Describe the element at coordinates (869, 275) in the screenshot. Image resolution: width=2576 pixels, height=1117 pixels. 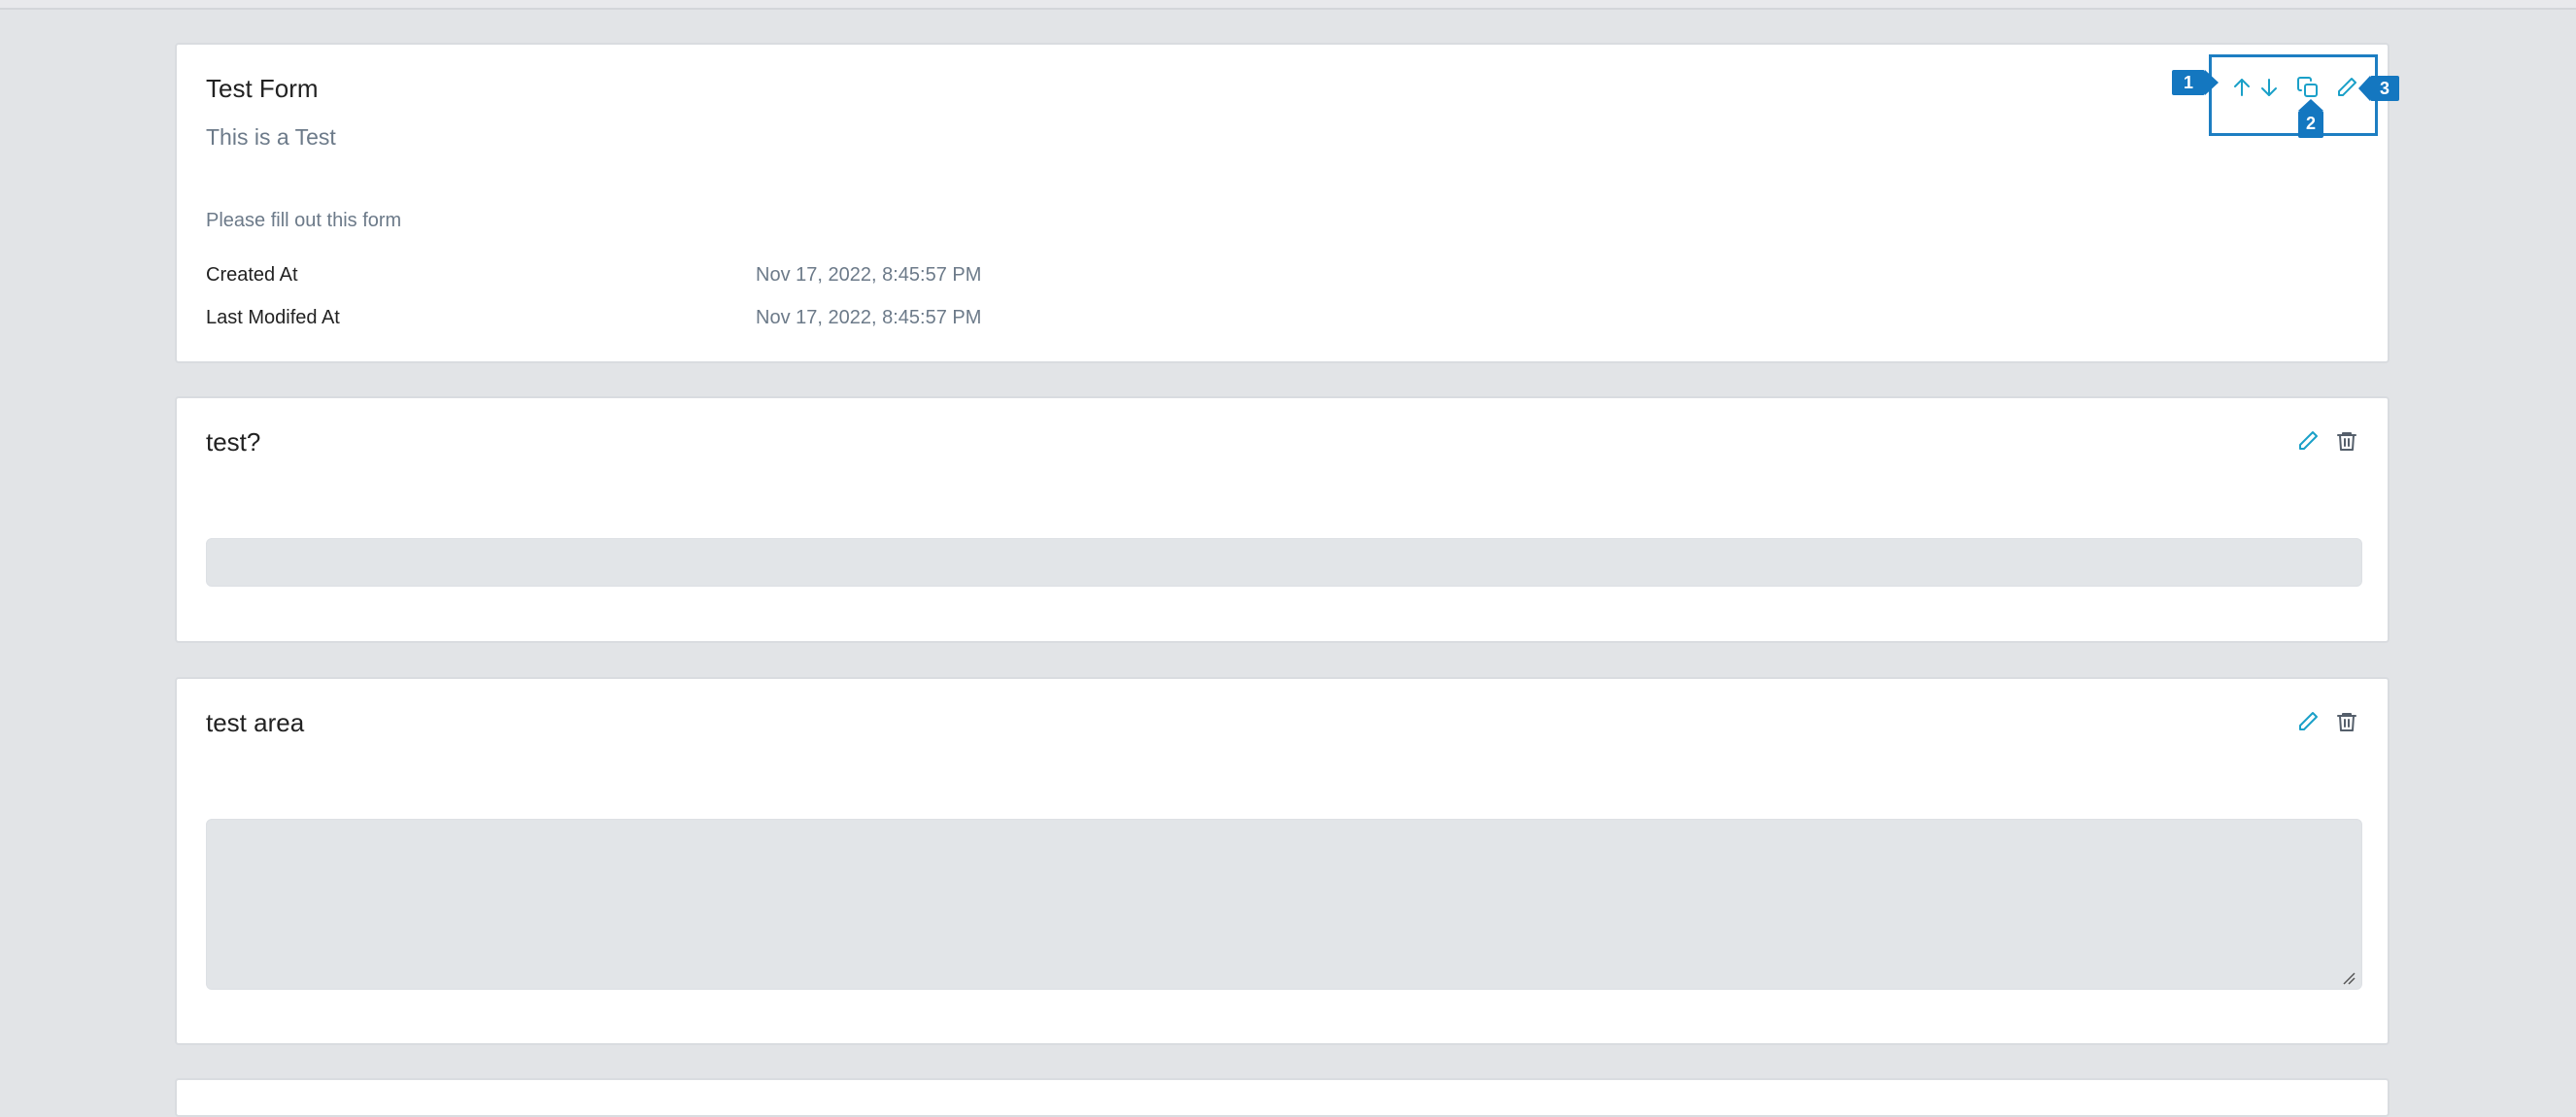
I see `created-at-value: Nov 17, 2022, 8:45:57 PM` at that location.